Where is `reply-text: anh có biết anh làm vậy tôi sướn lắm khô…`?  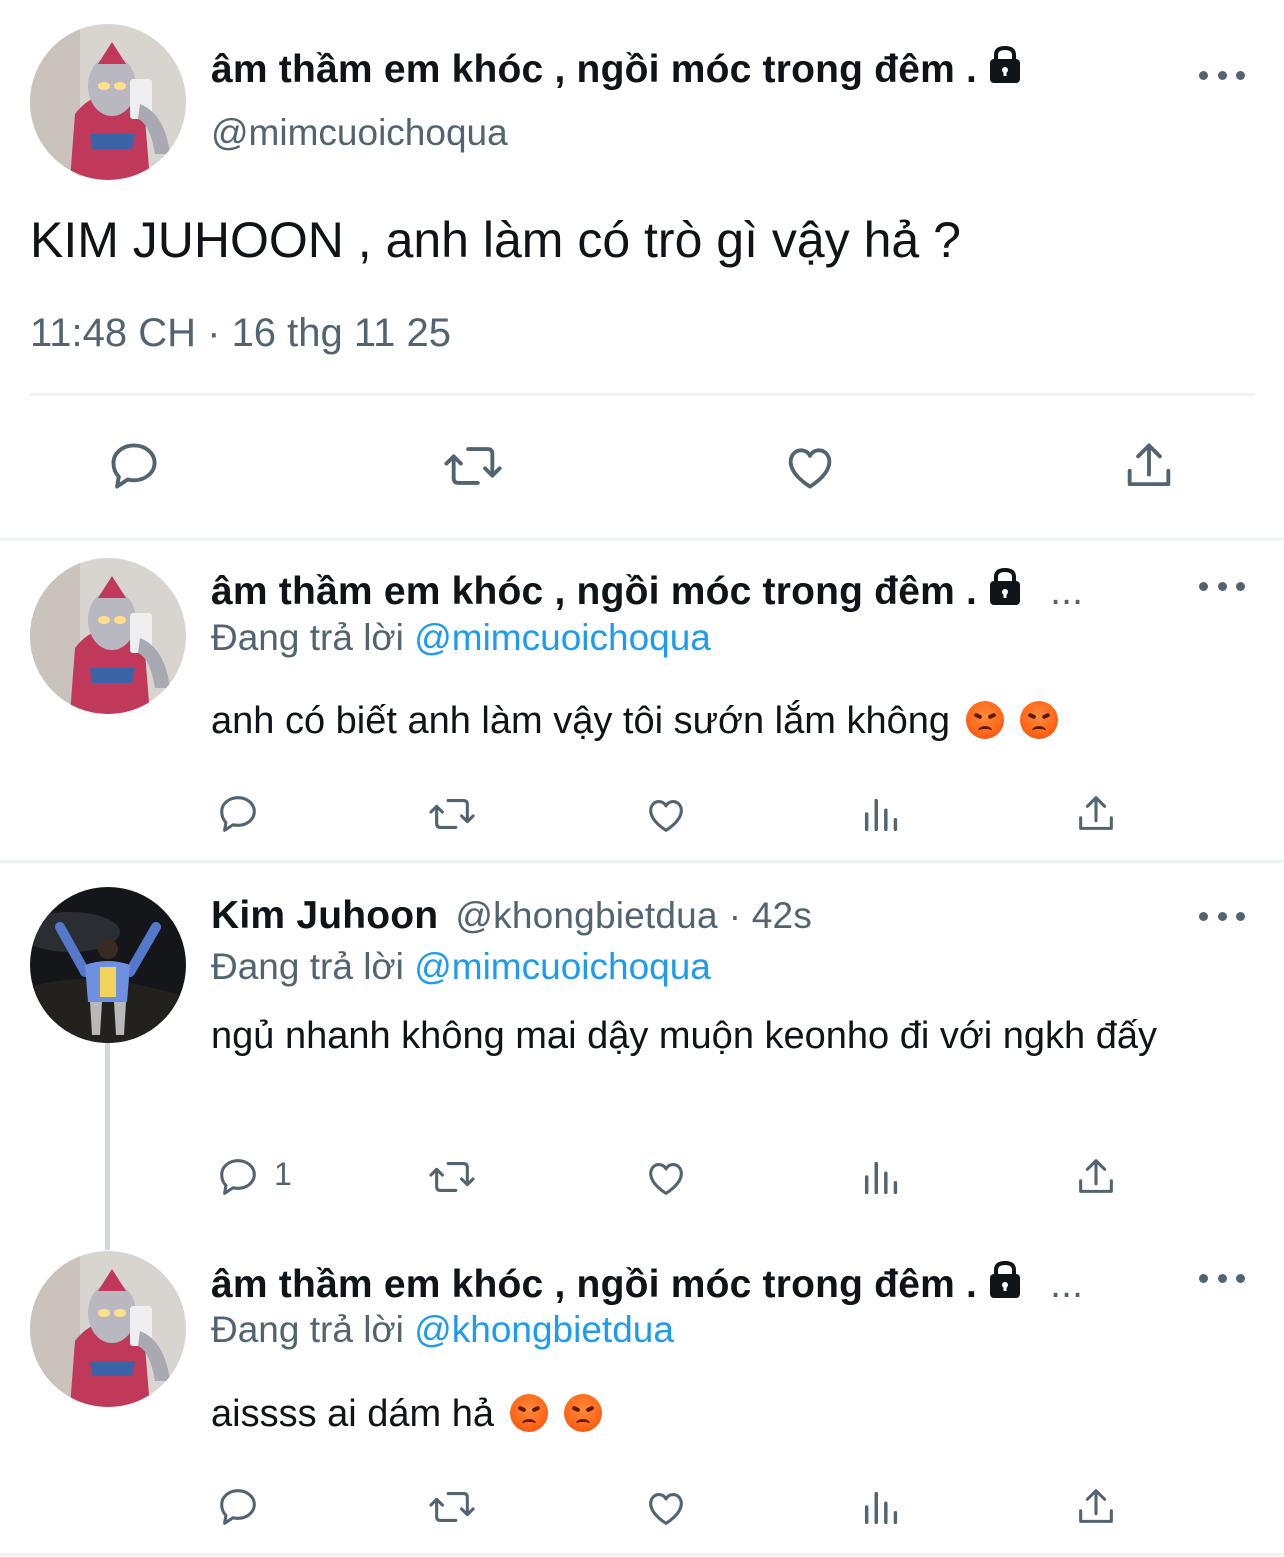
reply-text: anh có biết anh làm vậy tôi sướn lắm khô… is located at coordinates (634, 721).